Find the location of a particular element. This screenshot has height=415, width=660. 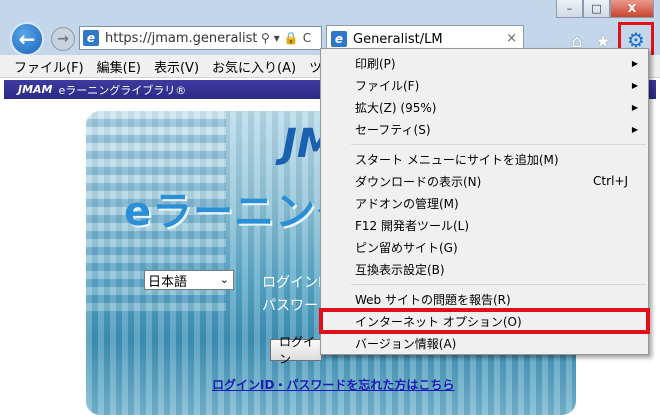

address-bar: e https://jmam.generalist ⚲ ▾ 🔒 C is located at coordinates (200, 38).